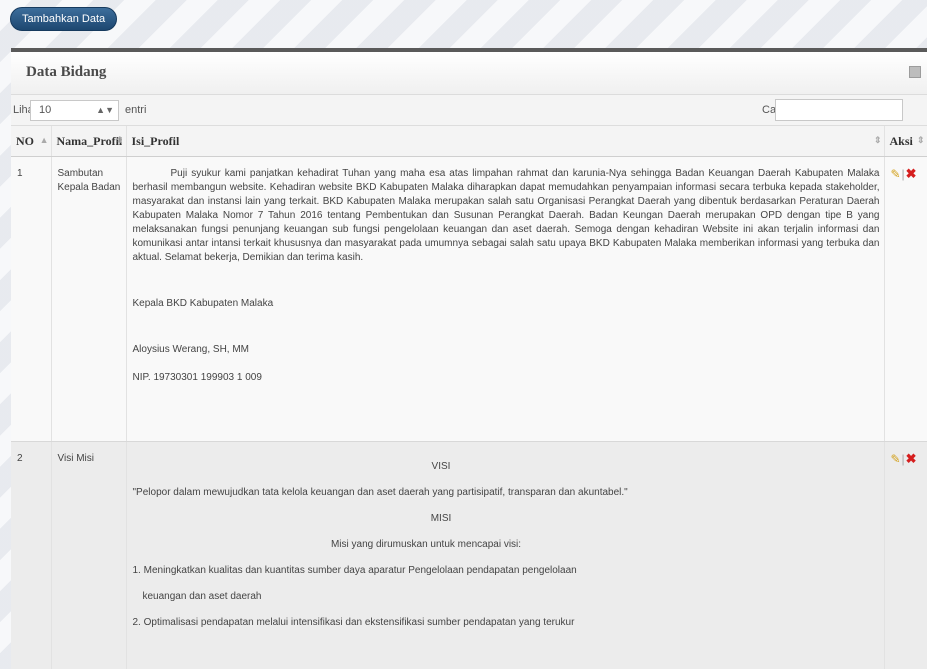  What do you see at coordinates (202, 596) in the screenshot?
I see `misi-item-1-cont: keuangan dan aset daerah` at bounding box center [202, 596].